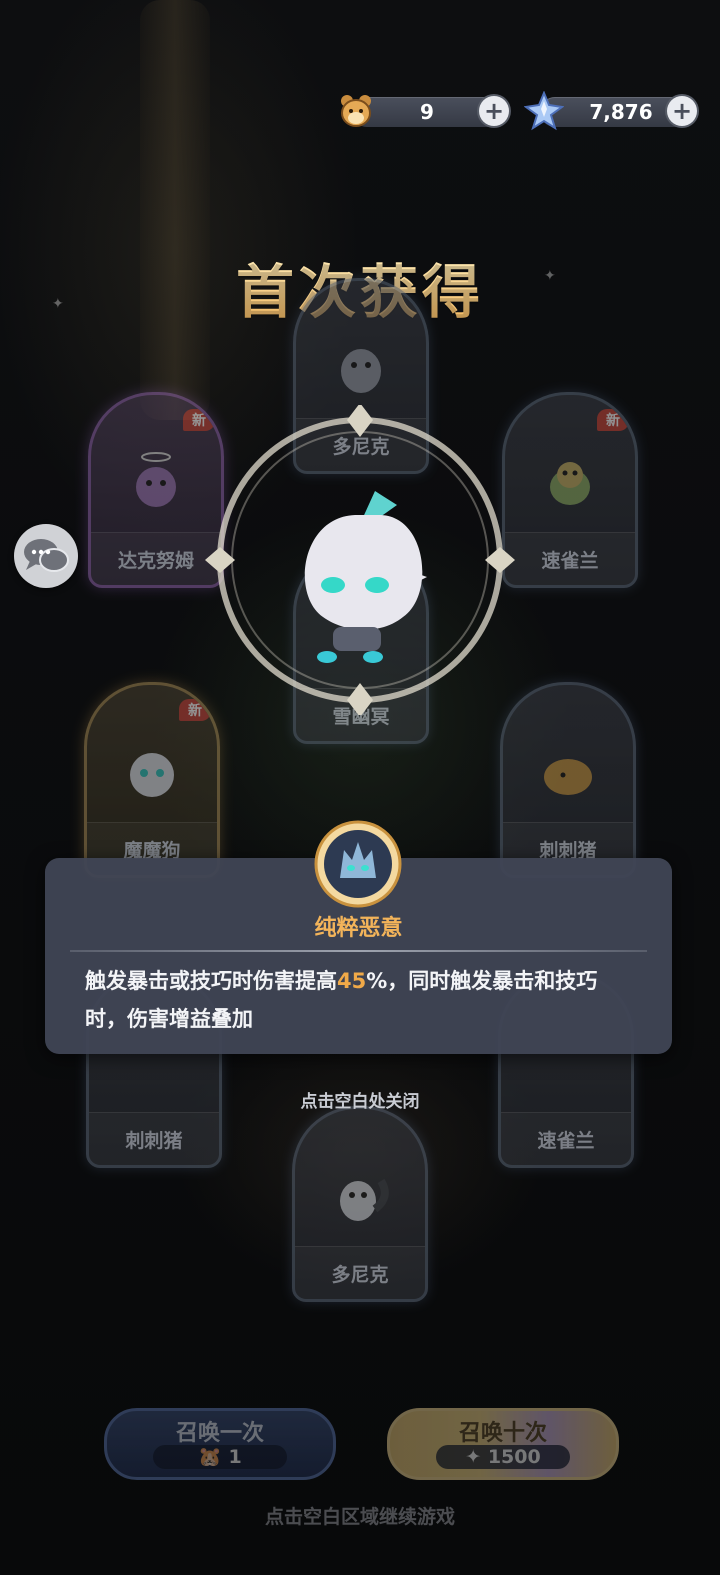 This screenshot has width=720, height=1575. I want to click on purple-creature-icon, so click(156, 479).